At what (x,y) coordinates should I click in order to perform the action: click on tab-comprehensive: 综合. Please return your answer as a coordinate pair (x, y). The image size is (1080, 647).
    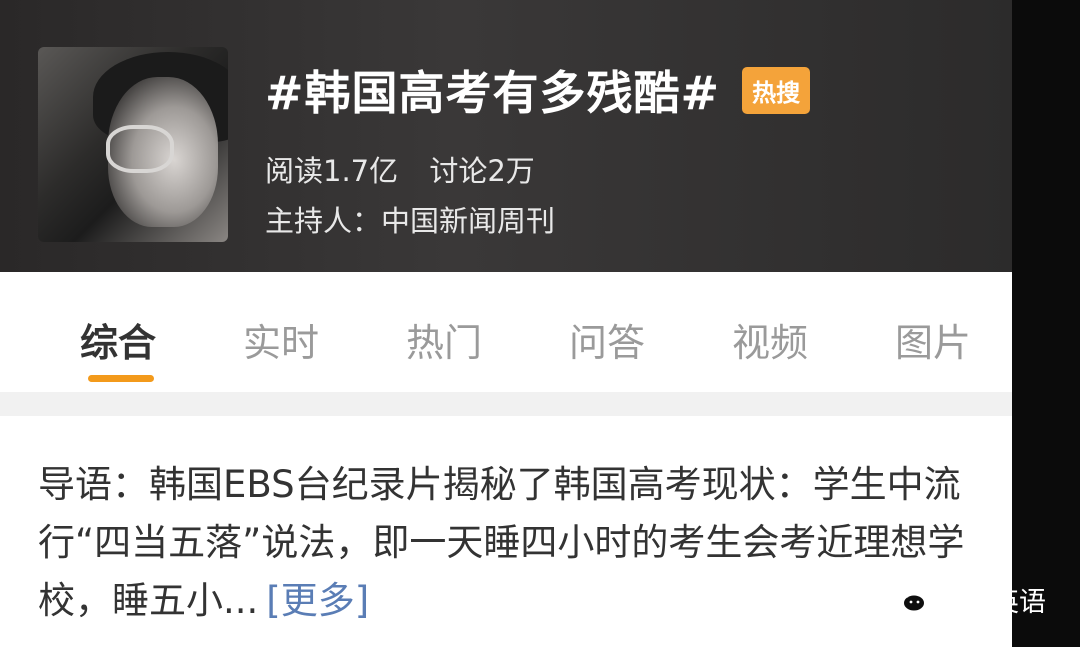
    Looking at the image, I should click on (118, 339).